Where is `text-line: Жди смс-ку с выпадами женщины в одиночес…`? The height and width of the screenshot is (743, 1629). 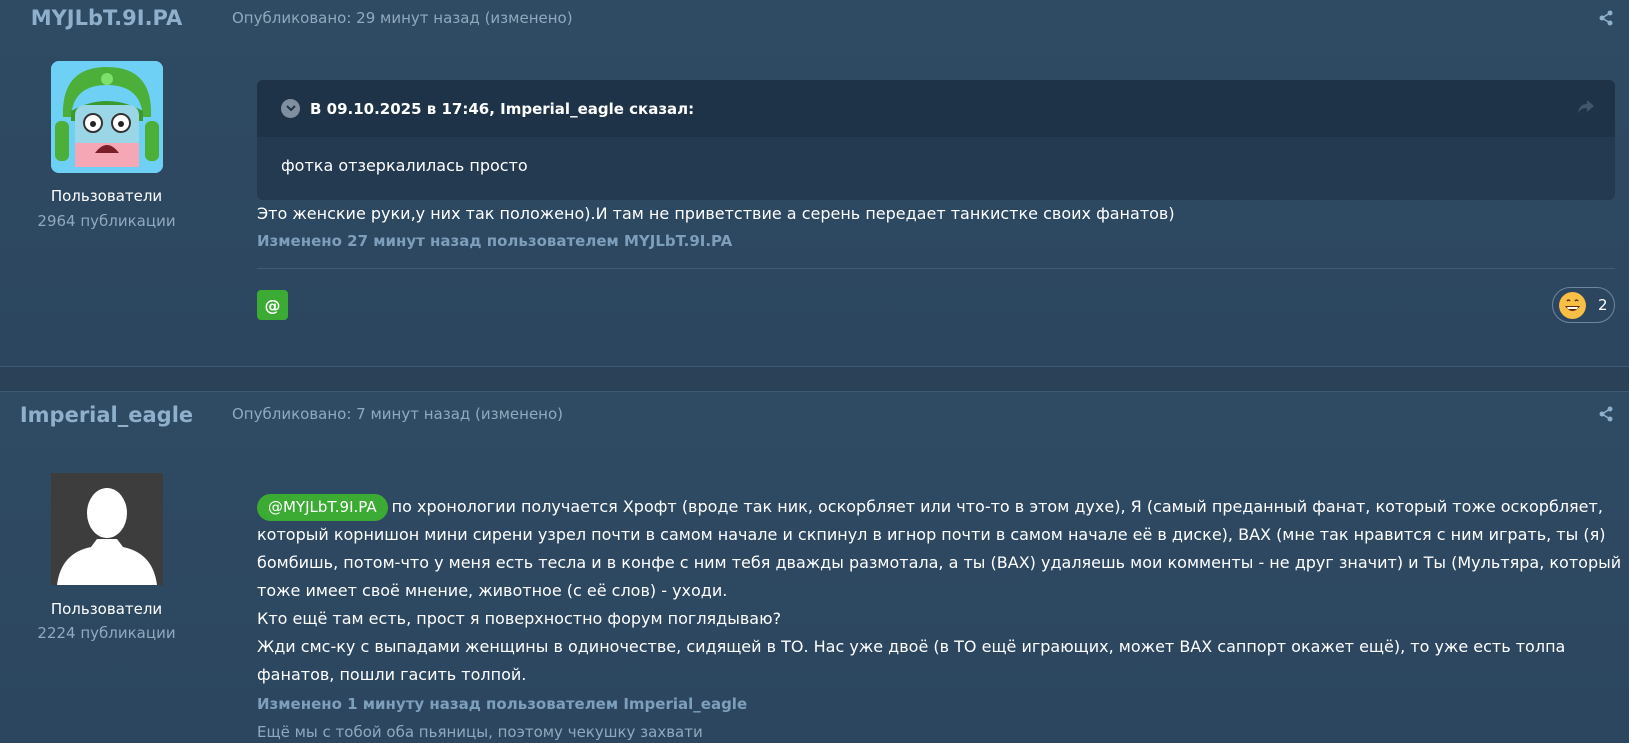
text-line: Жди смс-ку с выпадами женщины в одиночес… is located at coordinates (911, 646).